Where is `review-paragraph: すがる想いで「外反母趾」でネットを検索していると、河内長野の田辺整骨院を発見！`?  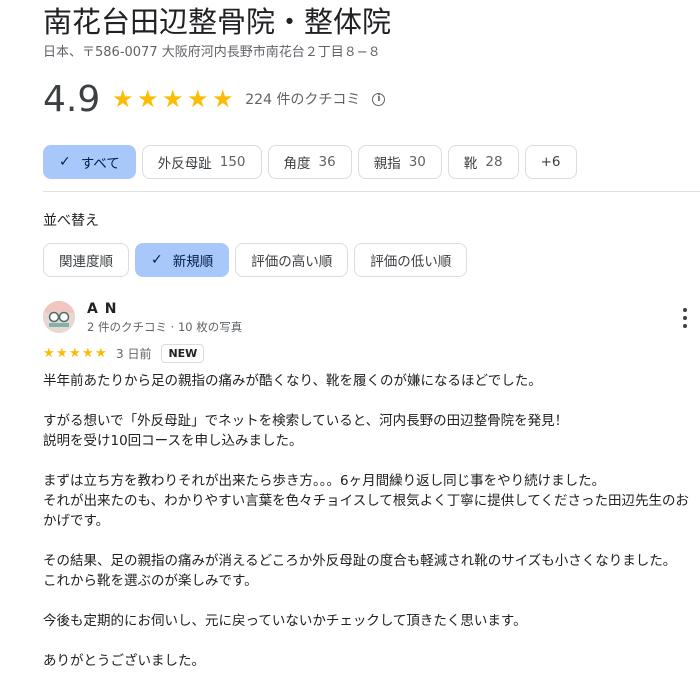
review-paragraph: すがる想いで「外反母趾」でネットを検索していると、河内長野の田辺整骨院を発見！ is located at coordinates (306, 421).